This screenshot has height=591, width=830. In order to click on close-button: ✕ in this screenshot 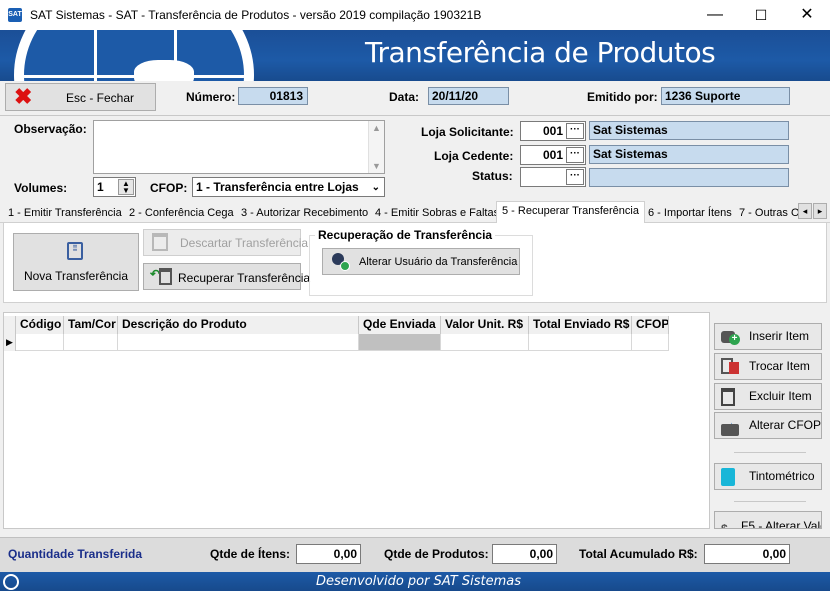, I will do `click(807, 15)`.